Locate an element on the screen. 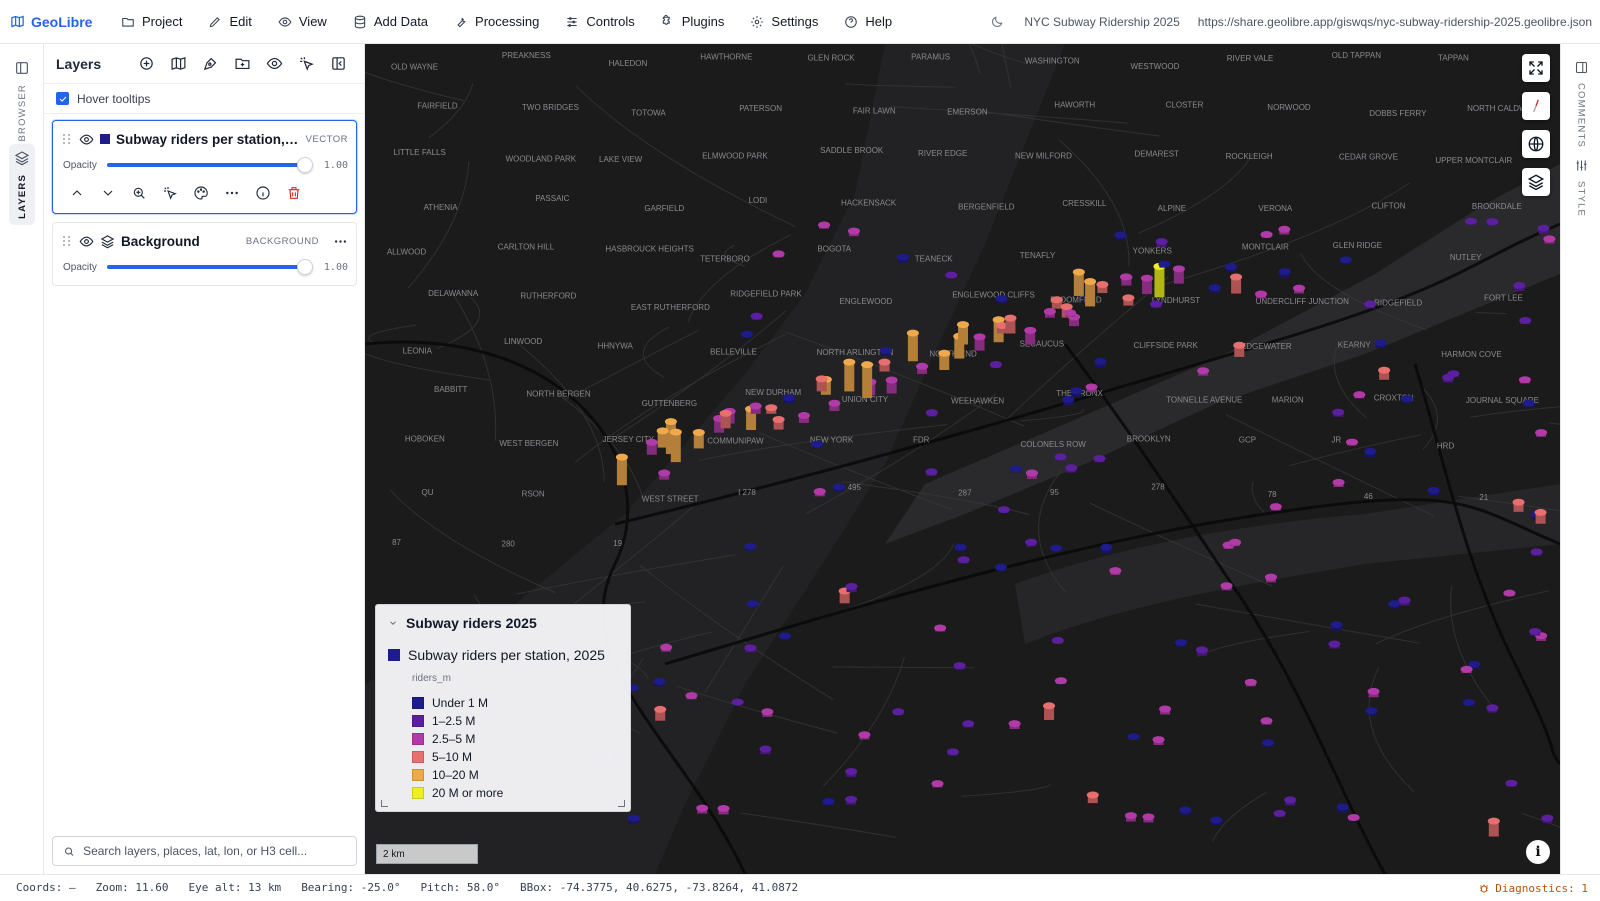  globe-button is located at coordinates (1536, 144).